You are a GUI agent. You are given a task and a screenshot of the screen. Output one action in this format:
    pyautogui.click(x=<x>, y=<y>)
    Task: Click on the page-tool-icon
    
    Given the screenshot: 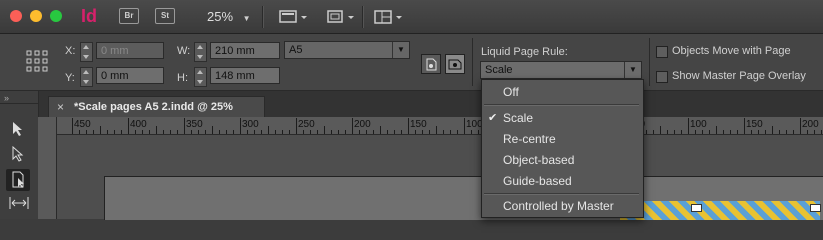 What is the action you would take?
    pyautogui.click(x=18, y=179)
    